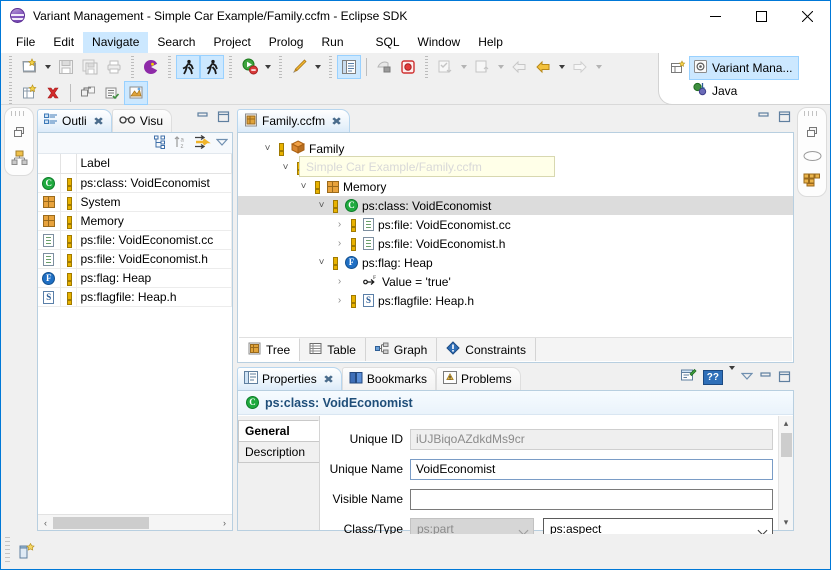 This screenshot has width=831, height=570. Describe the element at coordinates (231, 42) in the screenshot. I see `menu-project: Project` at that location.